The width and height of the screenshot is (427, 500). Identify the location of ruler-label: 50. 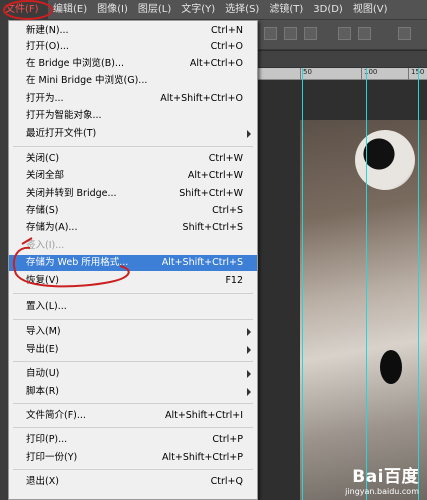
(307, 72).